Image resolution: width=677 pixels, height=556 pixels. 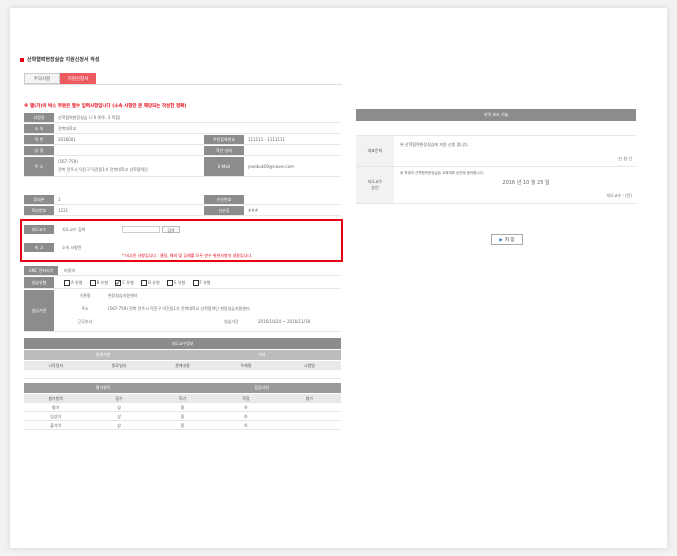 What do you see at coordinates (56, 407) in the screenshot?
I see `table-cell: 평가` at bounding box center [56, 407].